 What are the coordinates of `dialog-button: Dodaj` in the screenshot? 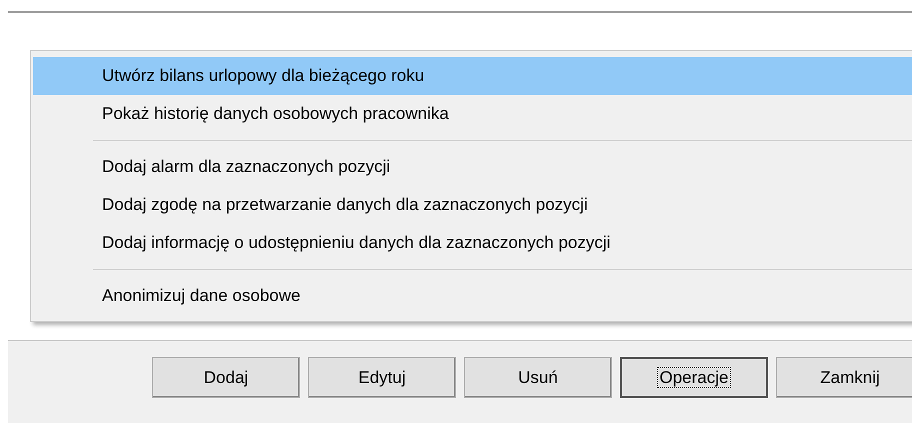 It's located at (226, 377).